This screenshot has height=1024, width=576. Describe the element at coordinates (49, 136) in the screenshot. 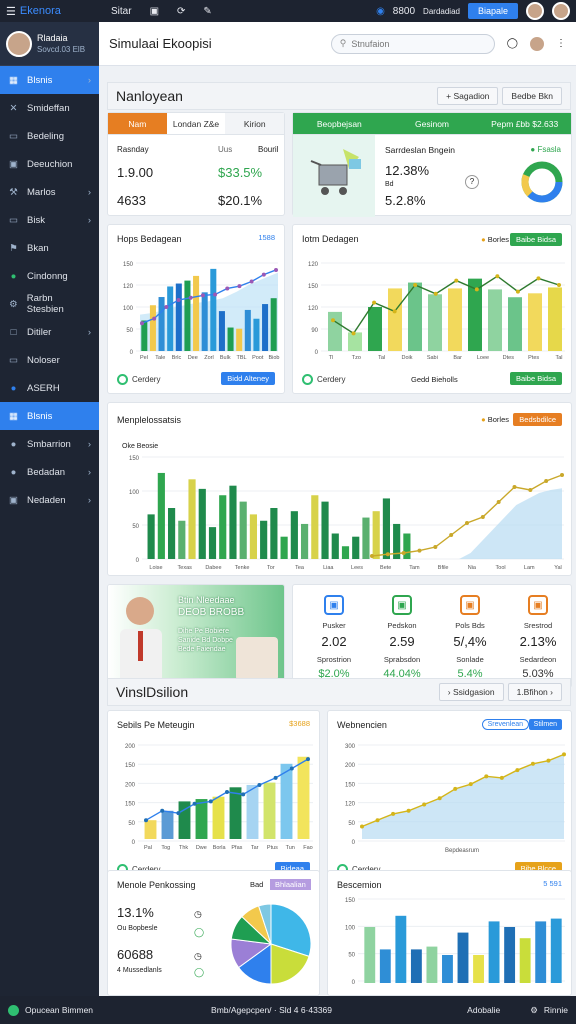

I see `sidebar-item-2: ▭ Bedeling` at that location.